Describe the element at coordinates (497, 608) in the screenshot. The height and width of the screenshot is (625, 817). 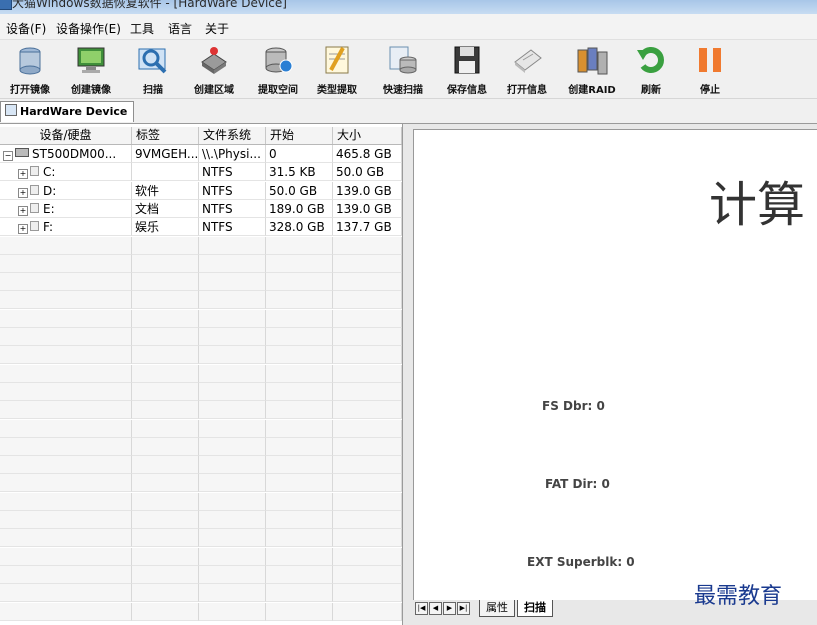
I see `tab-properties: 属性` at that location.